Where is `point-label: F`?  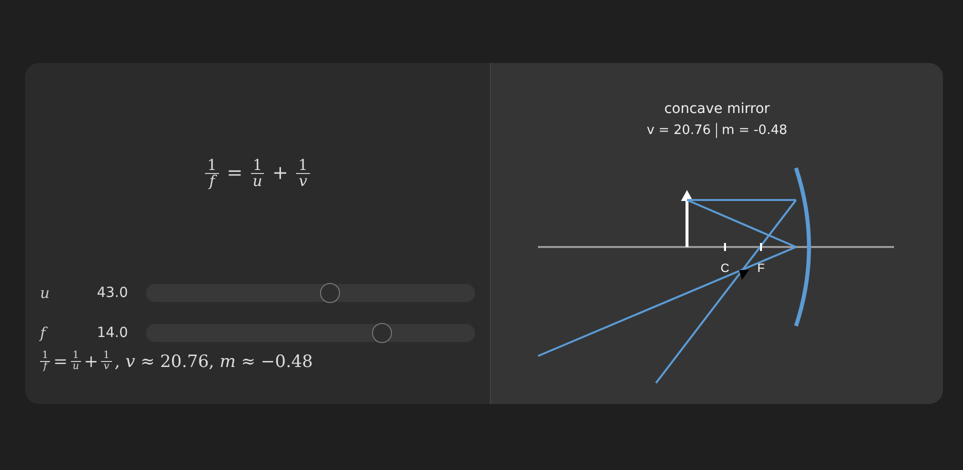 point-label: F is located at coordinates (761, 268).